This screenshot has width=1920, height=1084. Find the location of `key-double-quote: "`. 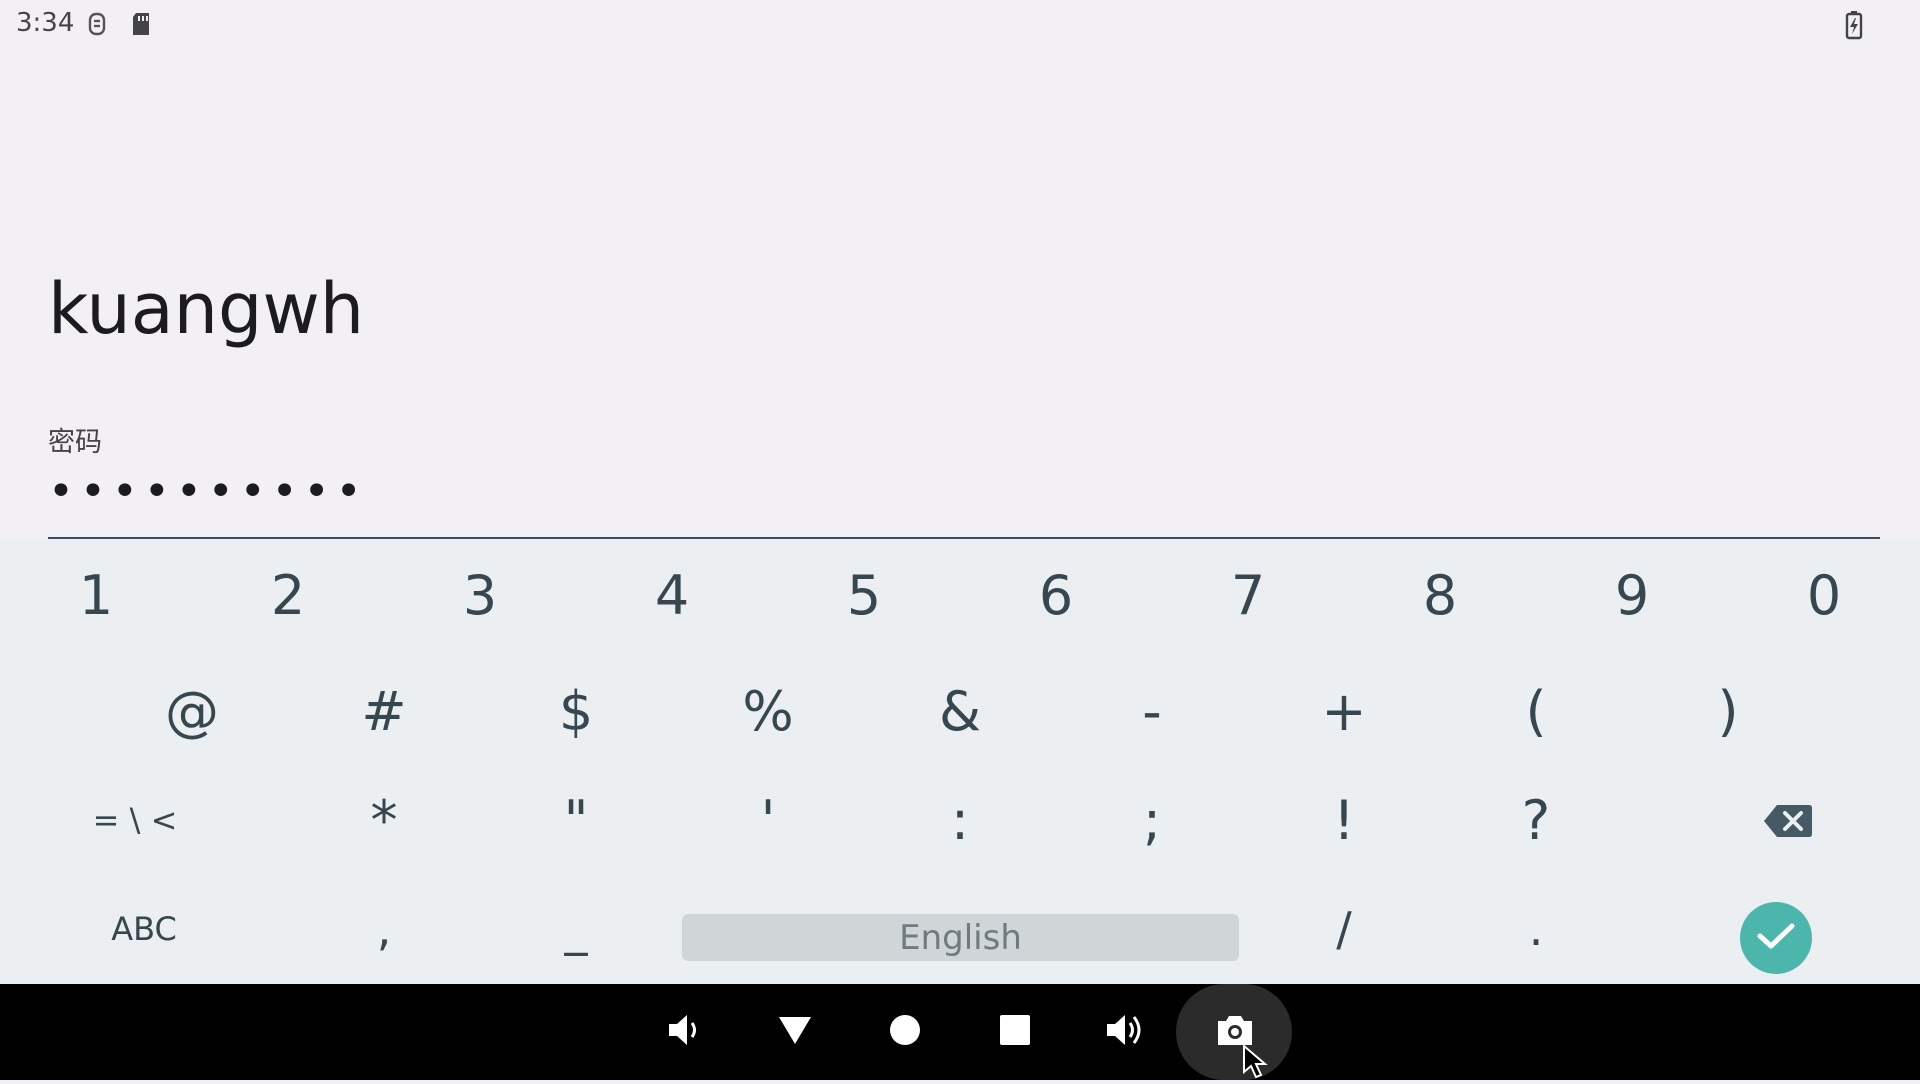

key-double-quote: " is located at coordinates (576, 820).